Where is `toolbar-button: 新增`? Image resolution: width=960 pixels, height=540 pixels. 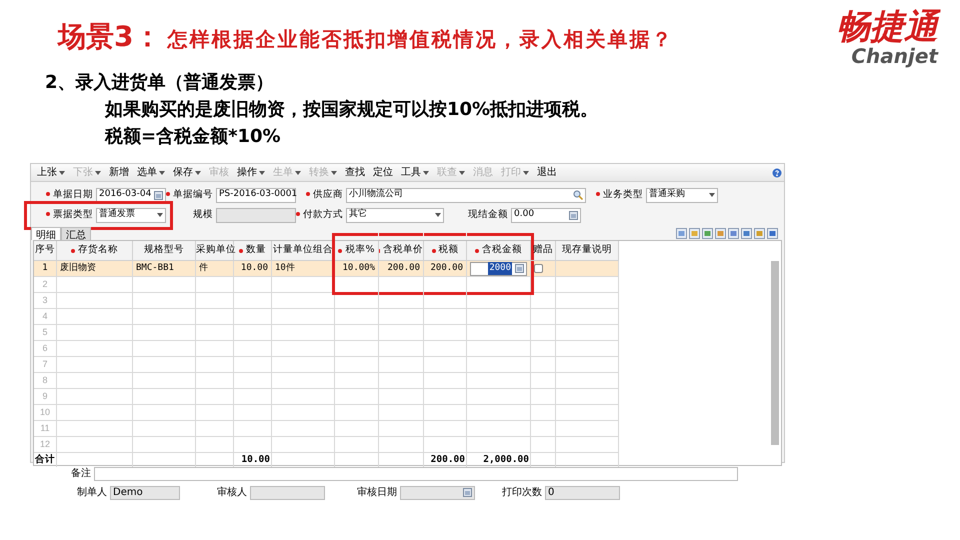 toolbar-button: 新增 is located at coordinates (119, 172).